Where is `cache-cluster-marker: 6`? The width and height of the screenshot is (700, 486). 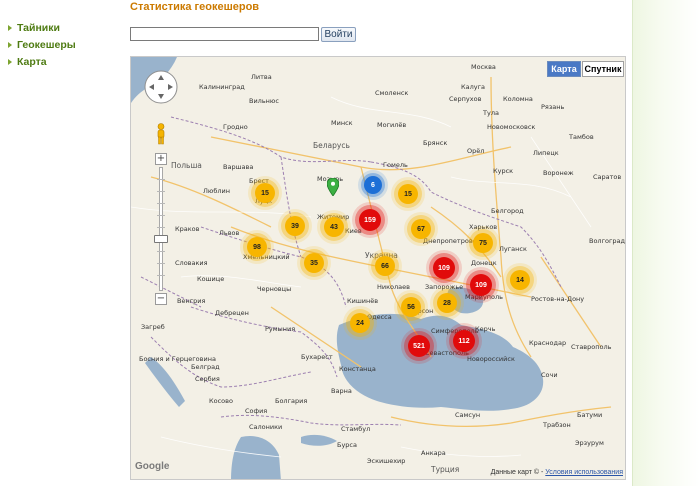 cache-cluster-marker: 6 is located at coordinates (373, 185).